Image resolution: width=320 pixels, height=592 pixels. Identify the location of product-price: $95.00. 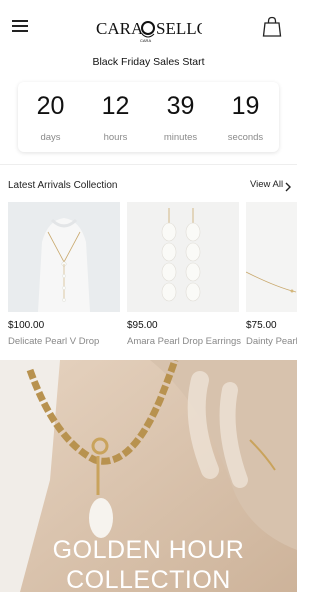
(142, 325).